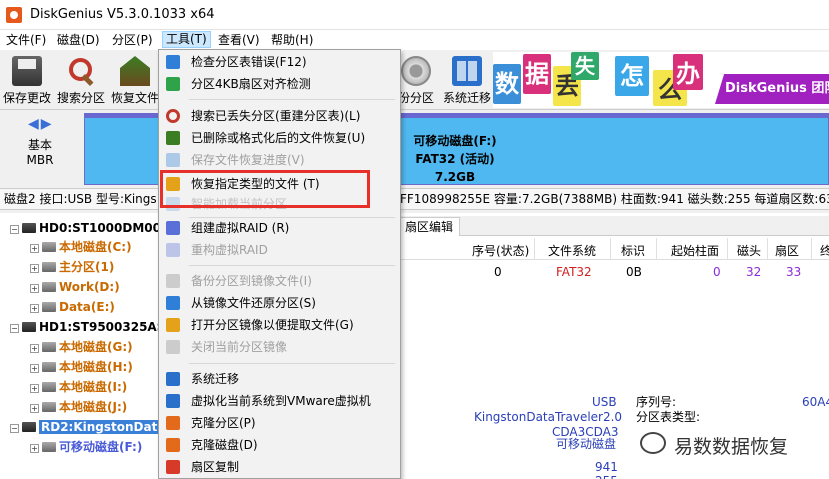  What do you see at coordinates (466, 98) in the screenshot?
I see `system-migrate-label: 系统迁移` at bounding box center [466, 98].